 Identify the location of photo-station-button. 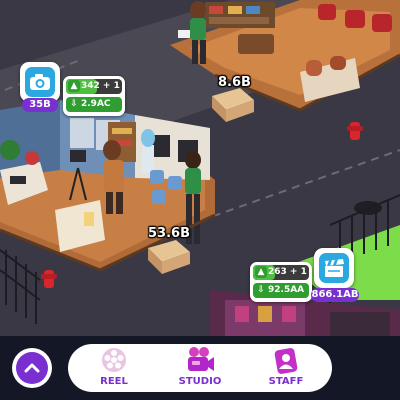
(40, 82).